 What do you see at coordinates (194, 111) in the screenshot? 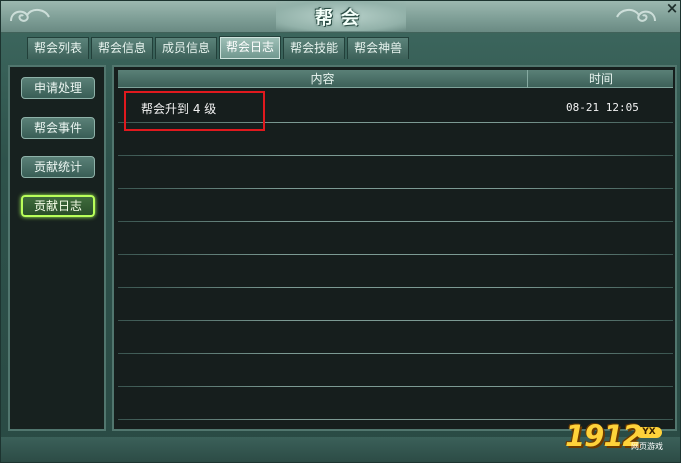
I see `highlight-annotation` at bounding box center [194, 111].